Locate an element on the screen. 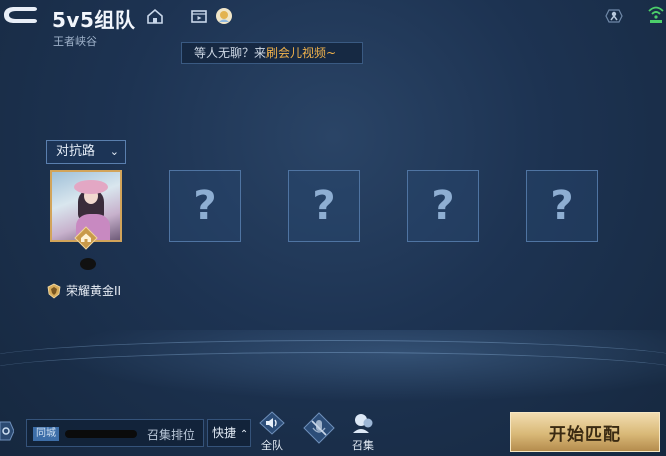  home-button is located at coordinates (155, 16).